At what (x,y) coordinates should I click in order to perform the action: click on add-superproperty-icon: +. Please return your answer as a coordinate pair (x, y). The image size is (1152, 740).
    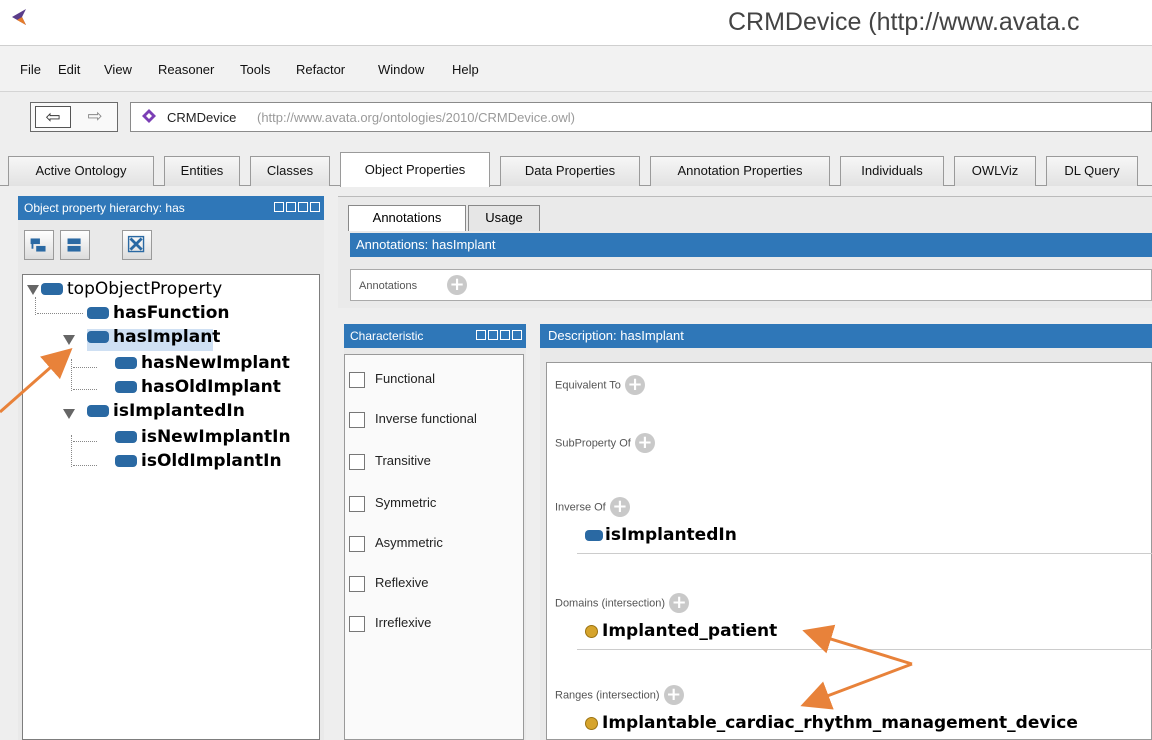
    Looking at the image, I should click on (644, 443).